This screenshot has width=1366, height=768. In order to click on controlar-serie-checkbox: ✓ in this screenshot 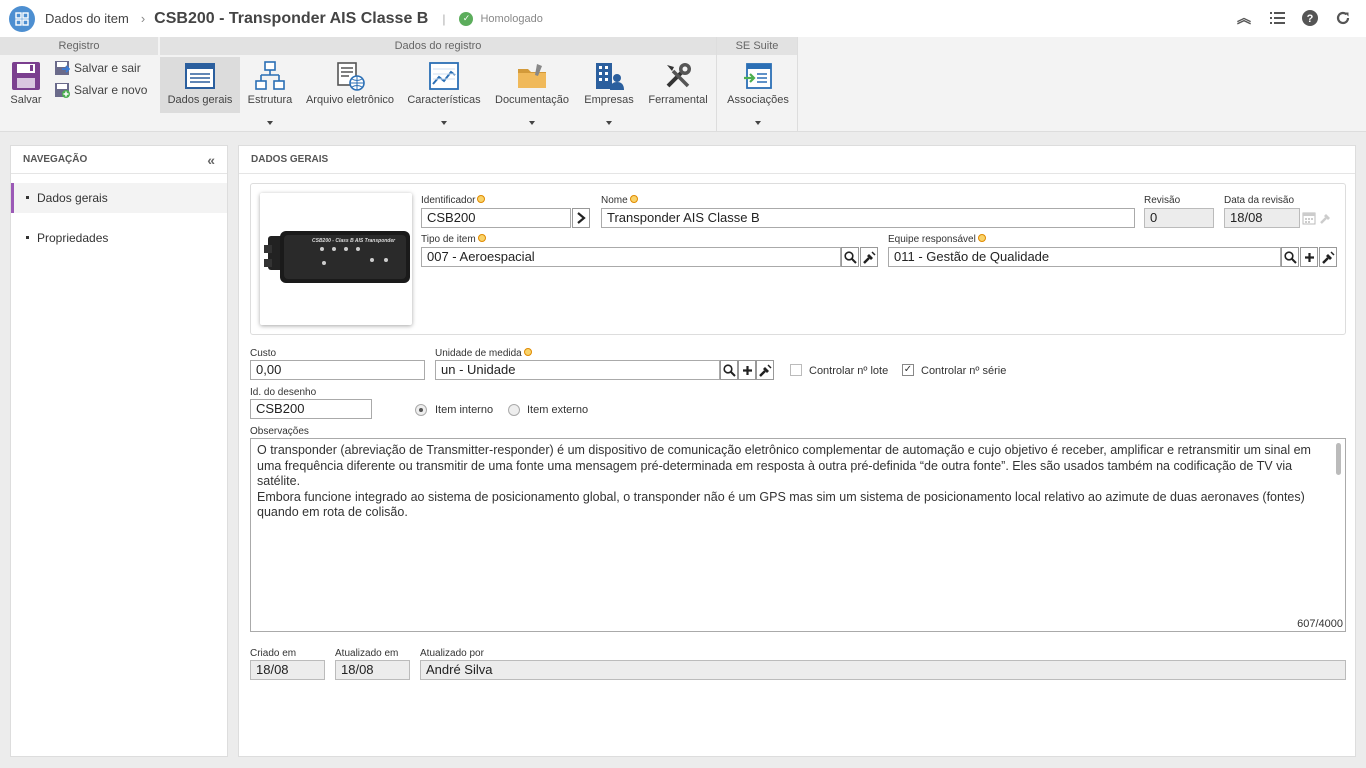, I will do `click(908, 370)`.